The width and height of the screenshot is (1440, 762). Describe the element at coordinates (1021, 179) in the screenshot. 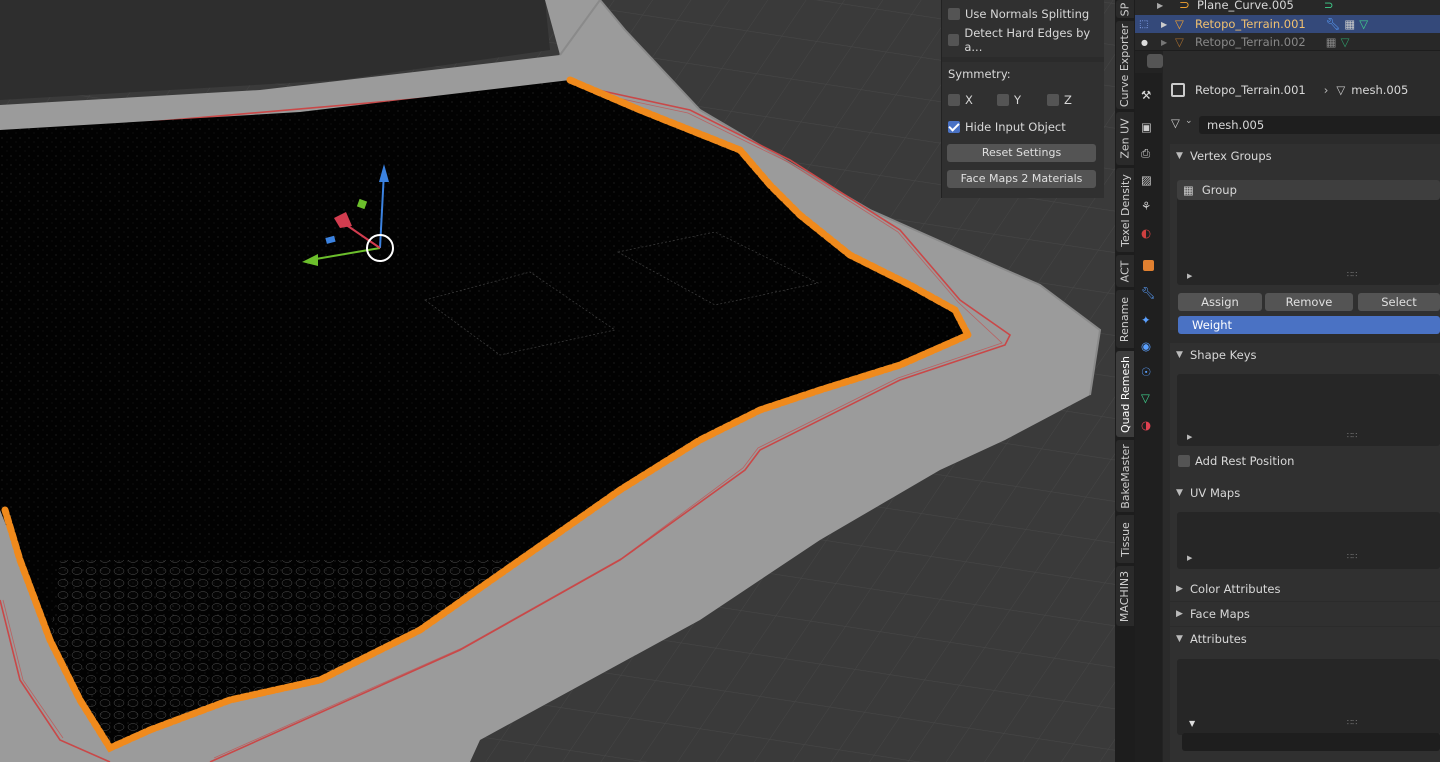

I see `face-maps-2-materials-button: Face Maps 2 Materials` at that location.